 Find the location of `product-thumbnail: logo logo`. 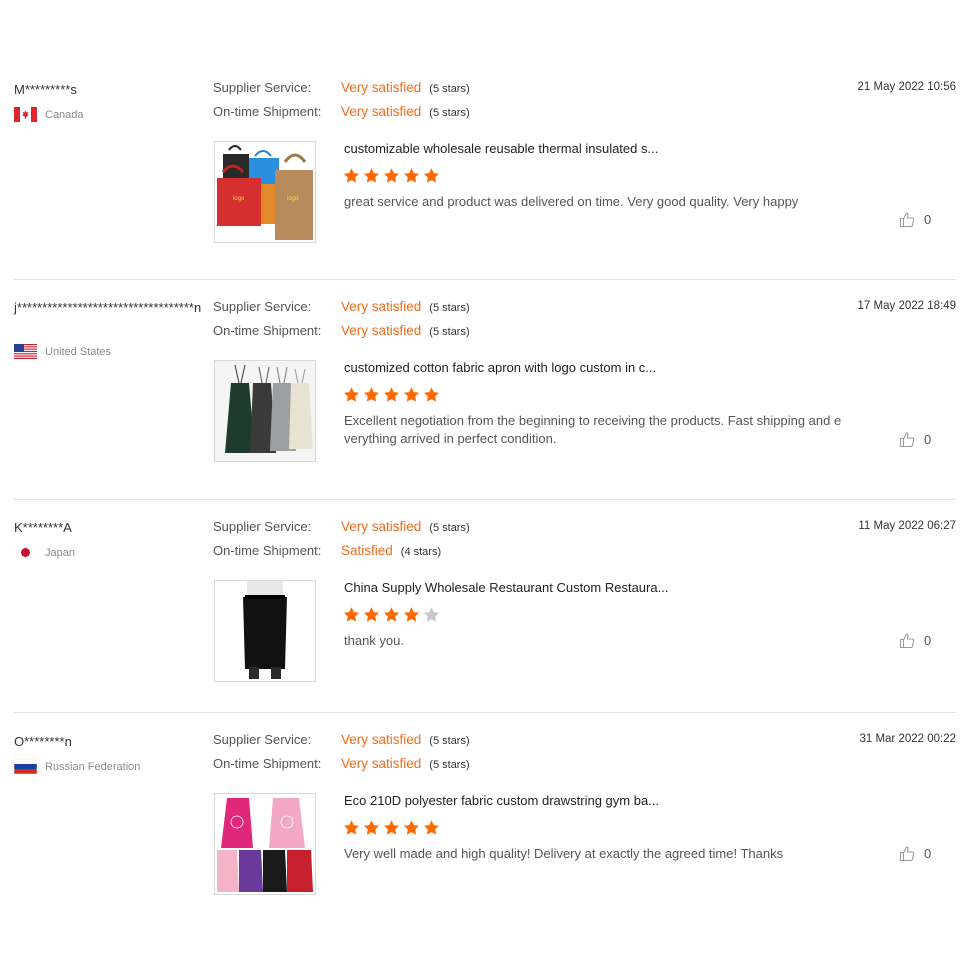

product-thumbnail: logo logo is located at coordinates (265, 192).